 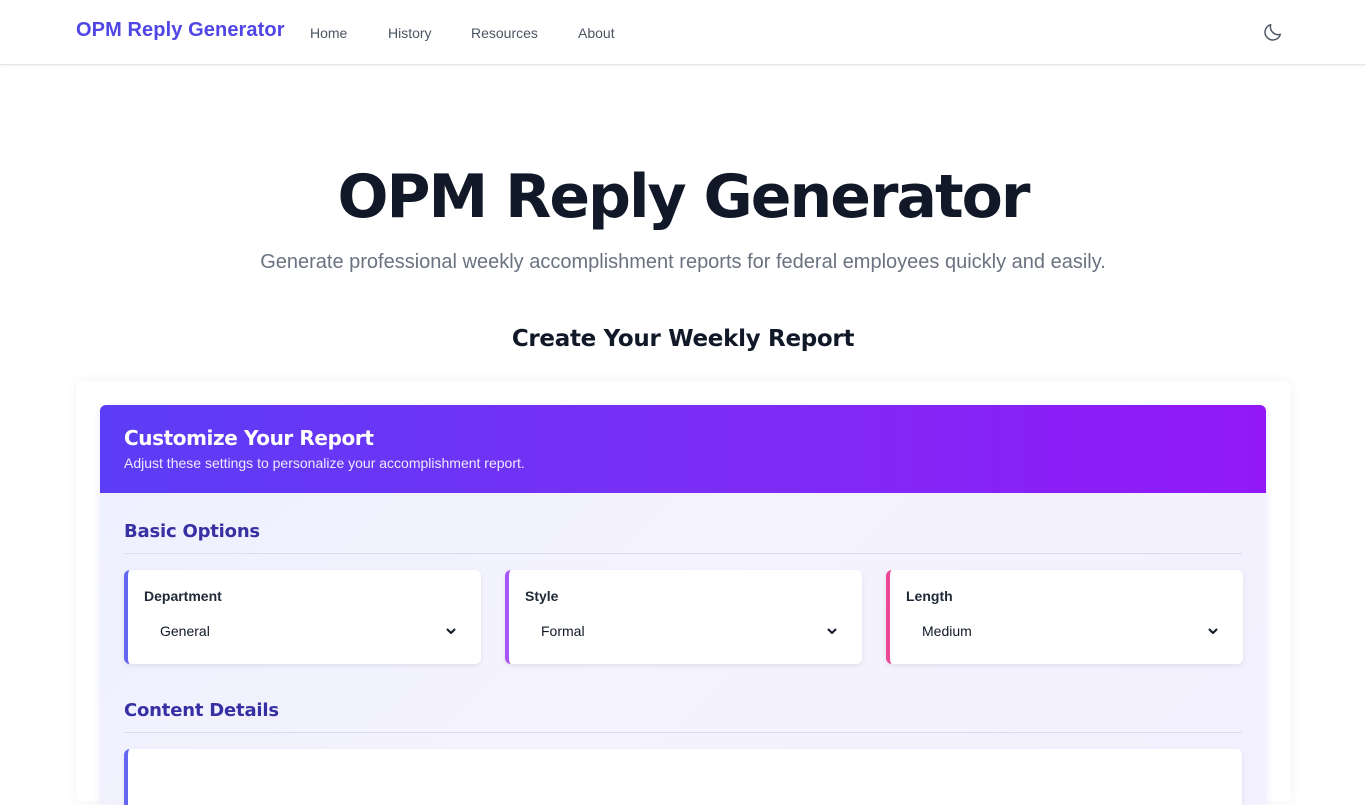 I want to click on moon-icon, so click(x=1273, y=32).